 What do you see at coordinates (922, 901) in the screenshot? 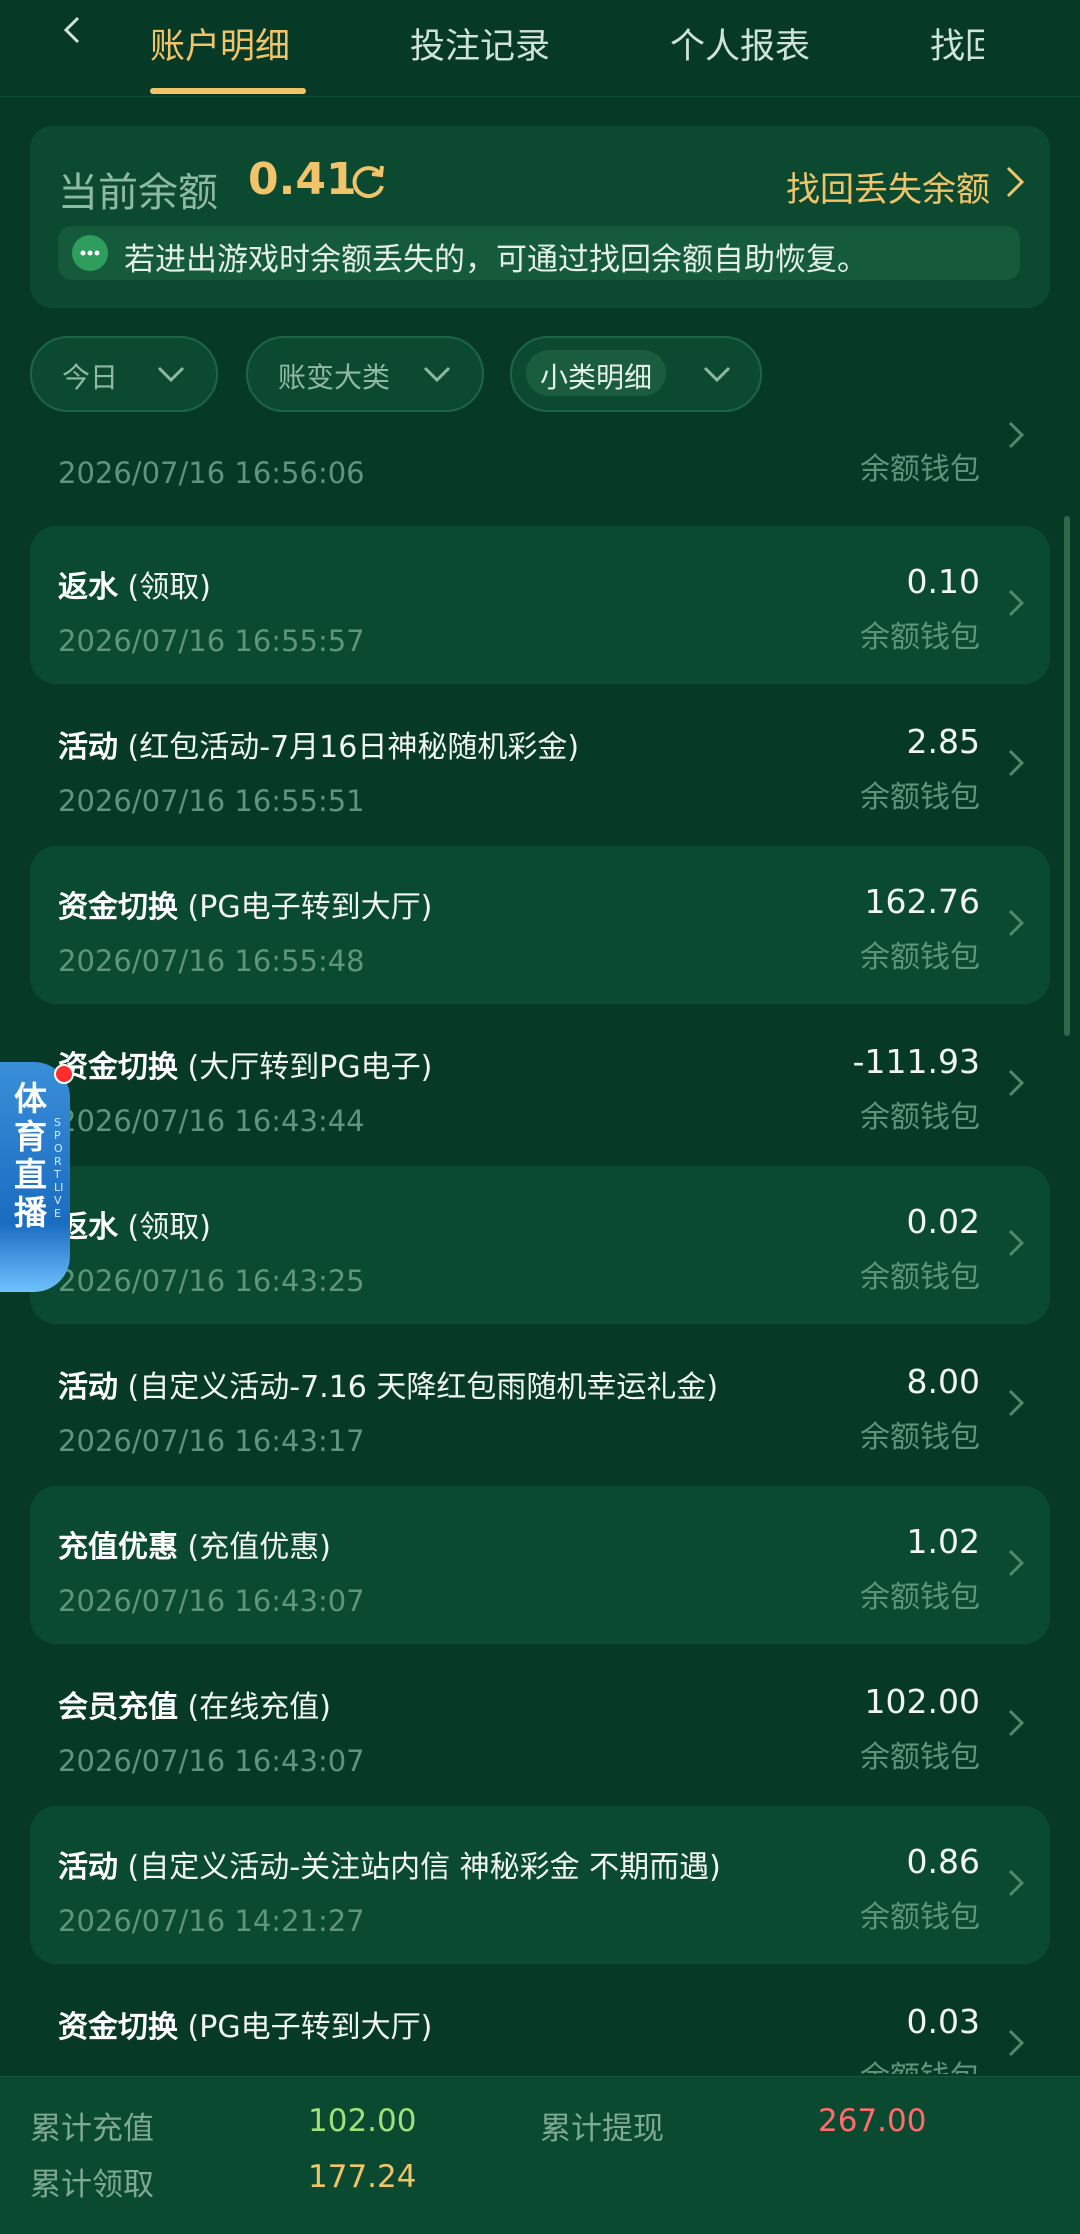
I see `record-amount: 162.76` at bounding box center [922, 901].